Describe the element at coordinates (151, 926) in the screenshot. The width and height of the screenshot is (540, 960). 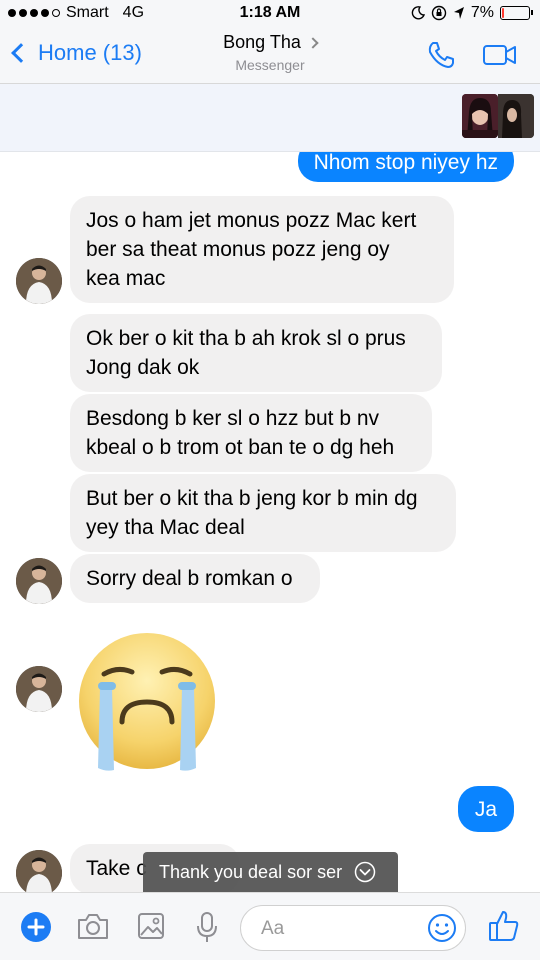
I see `photo-gallery-icon` at that location.